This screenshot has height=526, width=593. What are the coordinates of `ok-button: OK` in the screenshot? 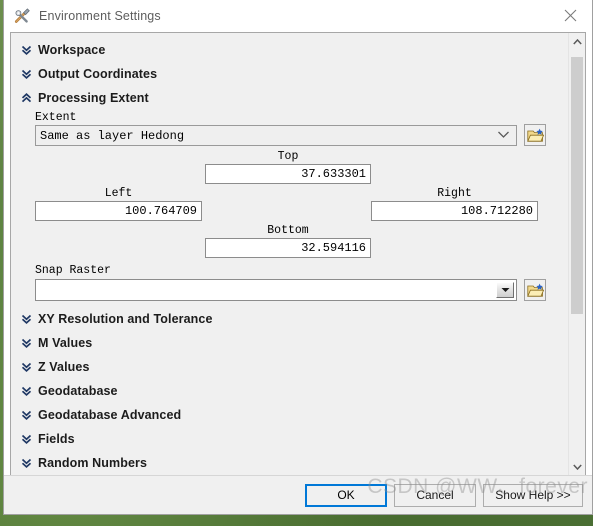 It's located at (346, 495).